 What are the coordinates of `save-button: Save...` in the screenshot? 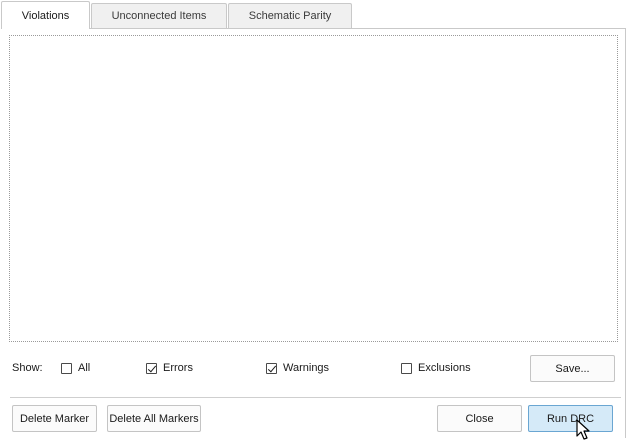 It's located at (572, 368).